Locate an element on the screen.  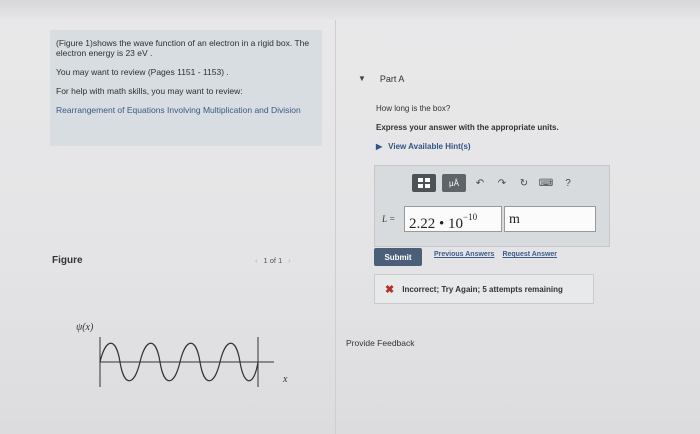
units-button: μÅ is located at coordinates (454, 183).